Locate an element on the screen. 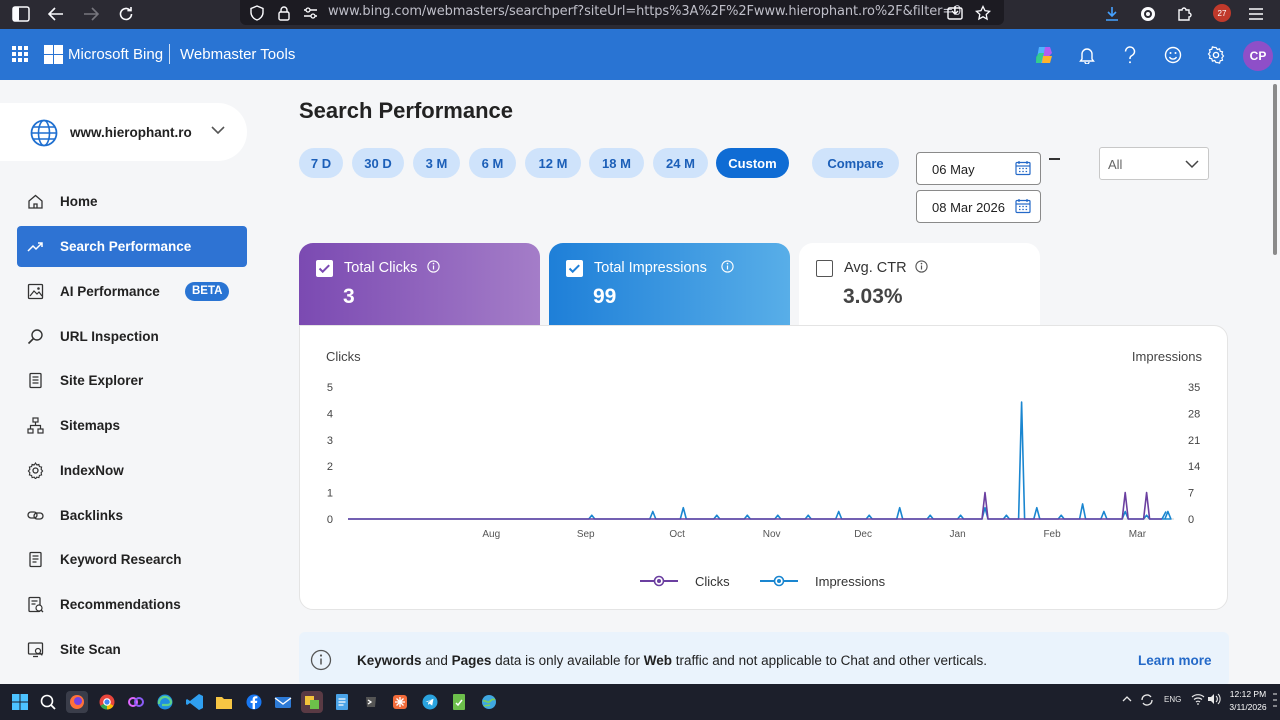 The image size is (1280, 720). facebook-app-icon is located at coordinates (254, 702).